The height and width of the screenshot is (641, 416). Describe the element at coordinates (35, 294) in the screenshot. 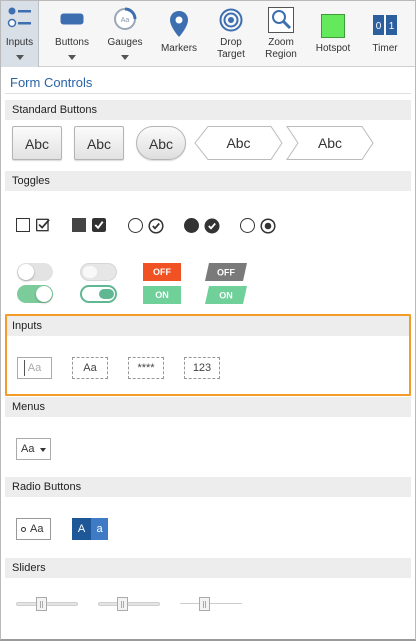

I see `switch-on` at that location.